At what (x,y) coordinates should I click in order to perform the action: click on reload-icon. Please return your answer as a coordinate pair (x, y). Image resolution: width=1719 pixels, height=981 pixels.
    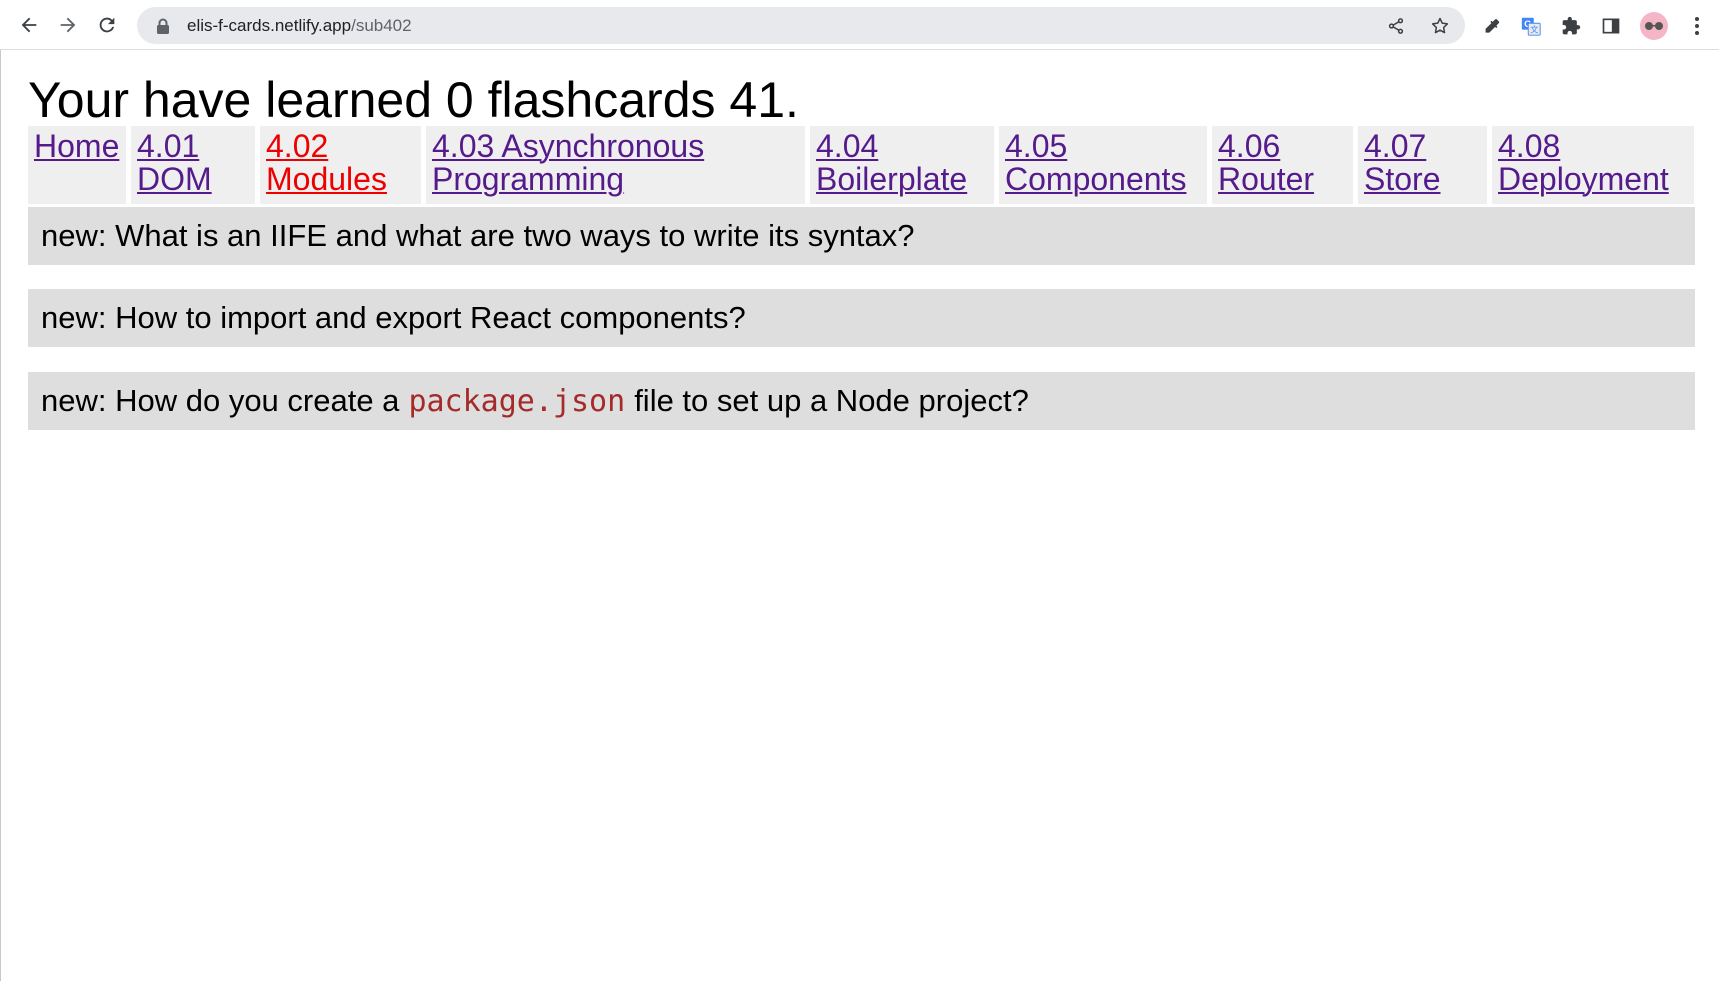
    Looking at the image, I should click on (107, 24).